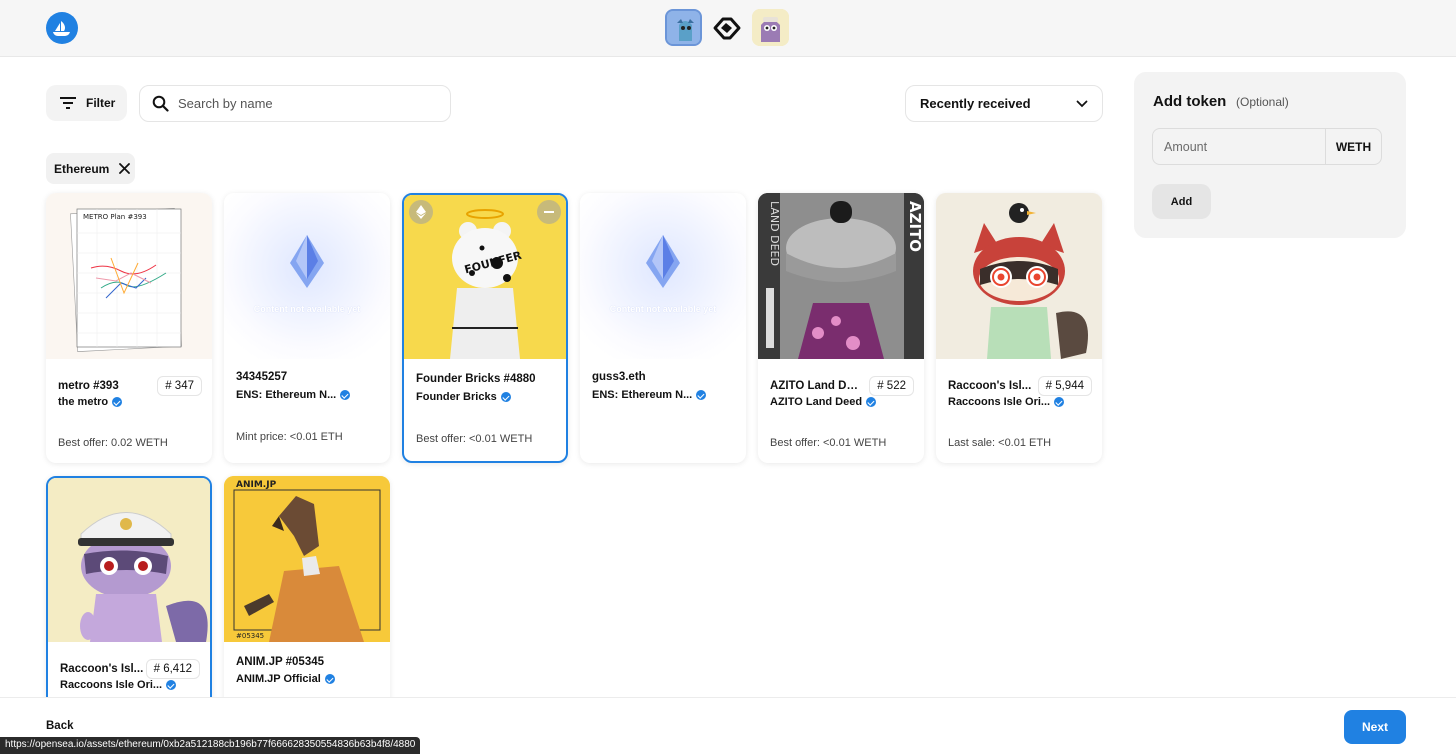 The width and height of the screenshot is (1456, 754). I want to click on filter-button: Filter, so click(86, 103).